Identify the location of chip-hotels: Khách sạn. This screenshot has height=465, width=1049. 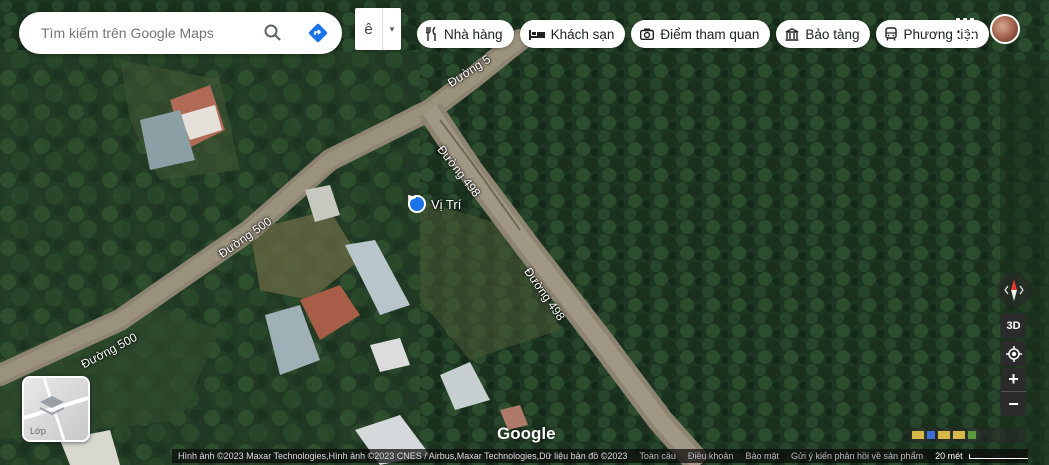
(572, 34).